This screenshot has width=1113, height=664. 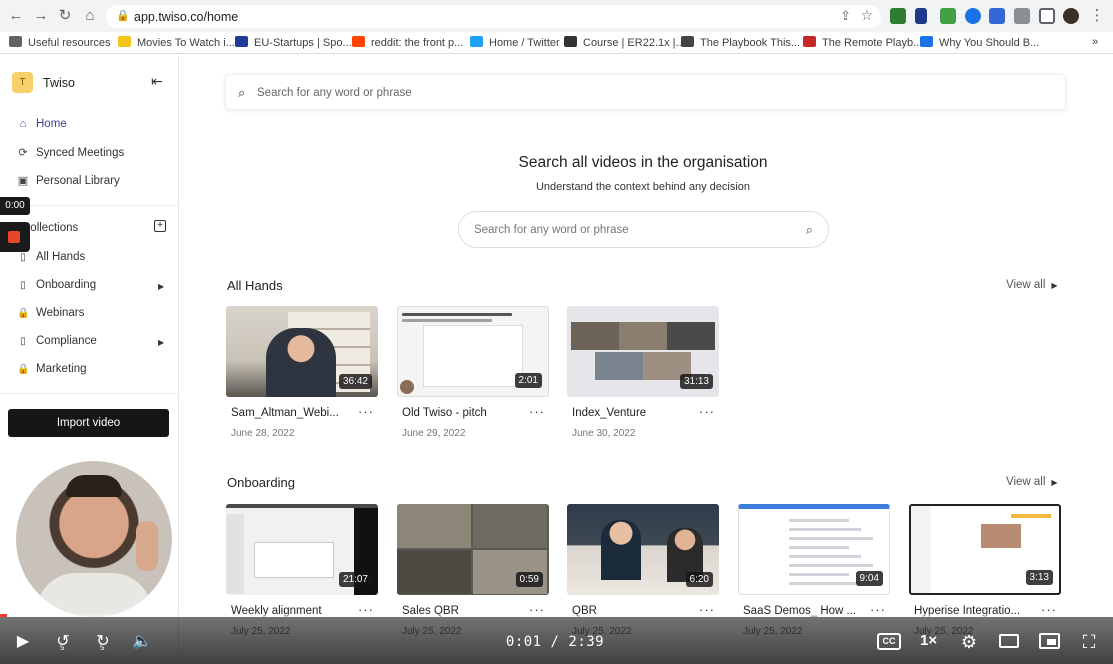 What do you see at coordinates (809, 230) in the screenshot?
I see `search-icon: ⌕` at bounding box center [809, 230].